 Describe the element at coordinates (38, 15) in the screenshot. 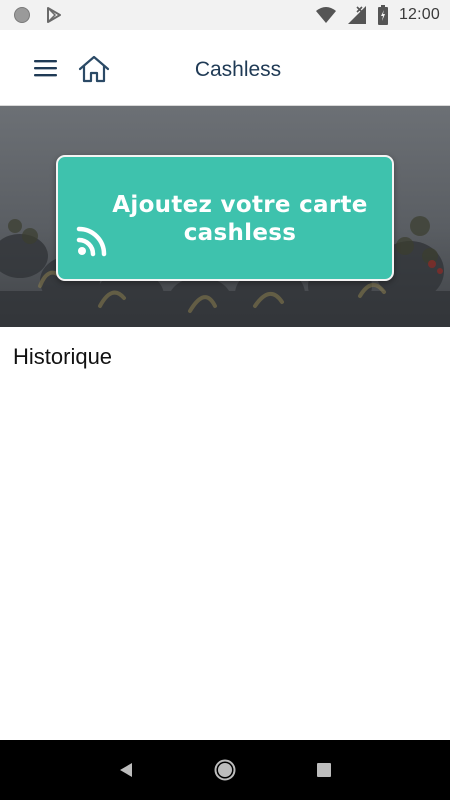

I see `status-left` at that location.